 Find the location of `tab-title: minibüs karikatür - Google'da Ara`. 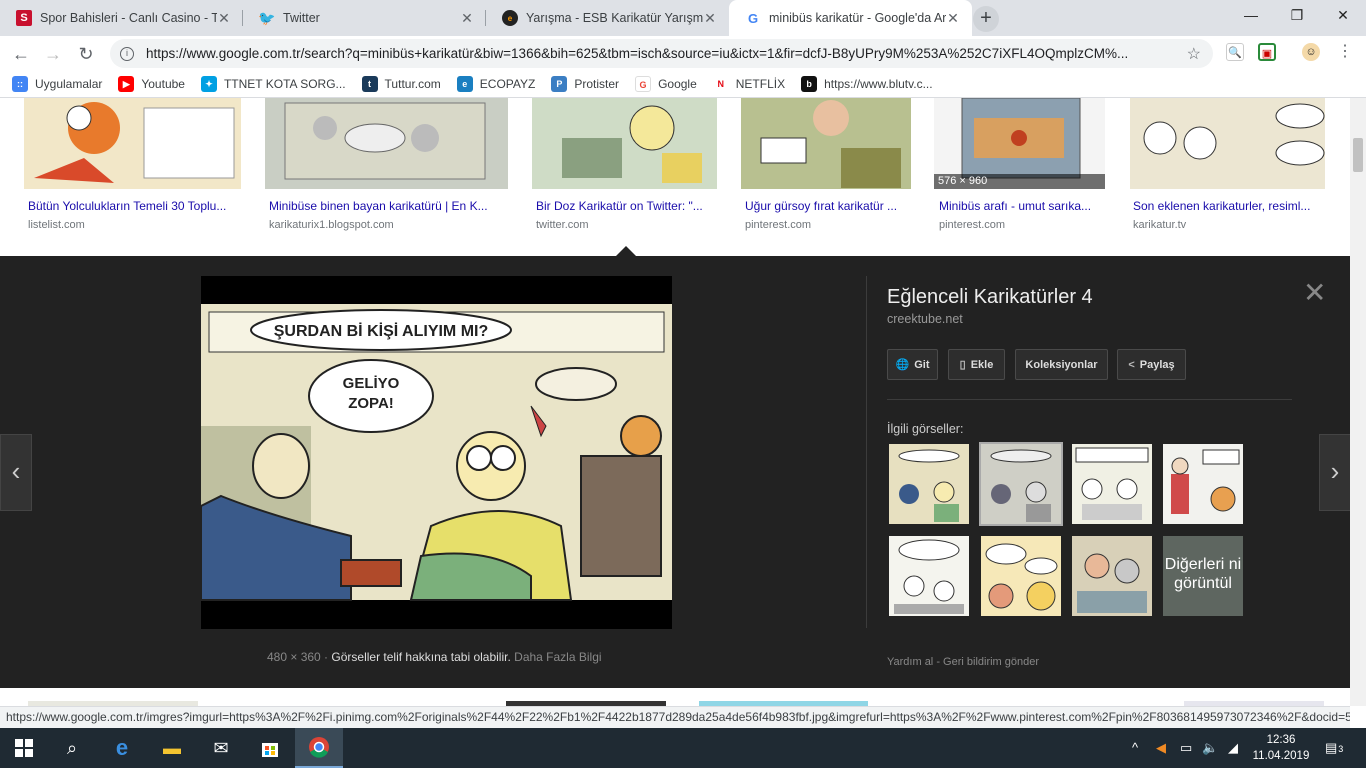

tab-title: minibüs karikatür - Google'da Ara is located at coordinates (857, 18).